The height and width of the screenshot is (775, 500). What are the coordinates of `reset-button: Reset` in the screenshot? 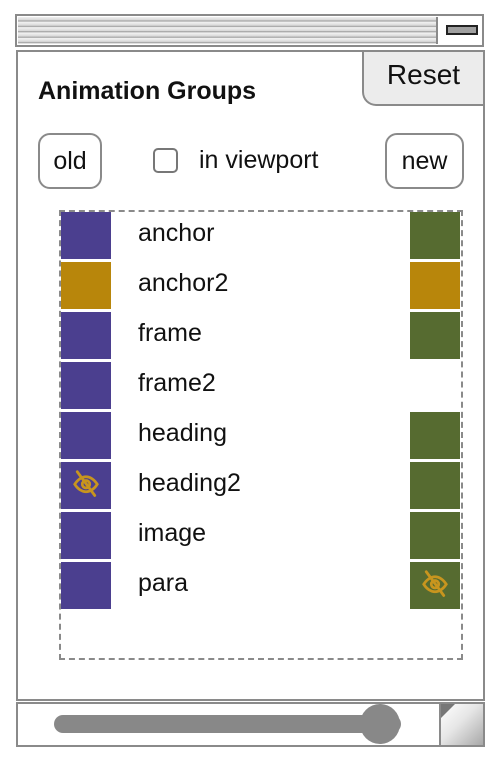 It's located at (422, 79).